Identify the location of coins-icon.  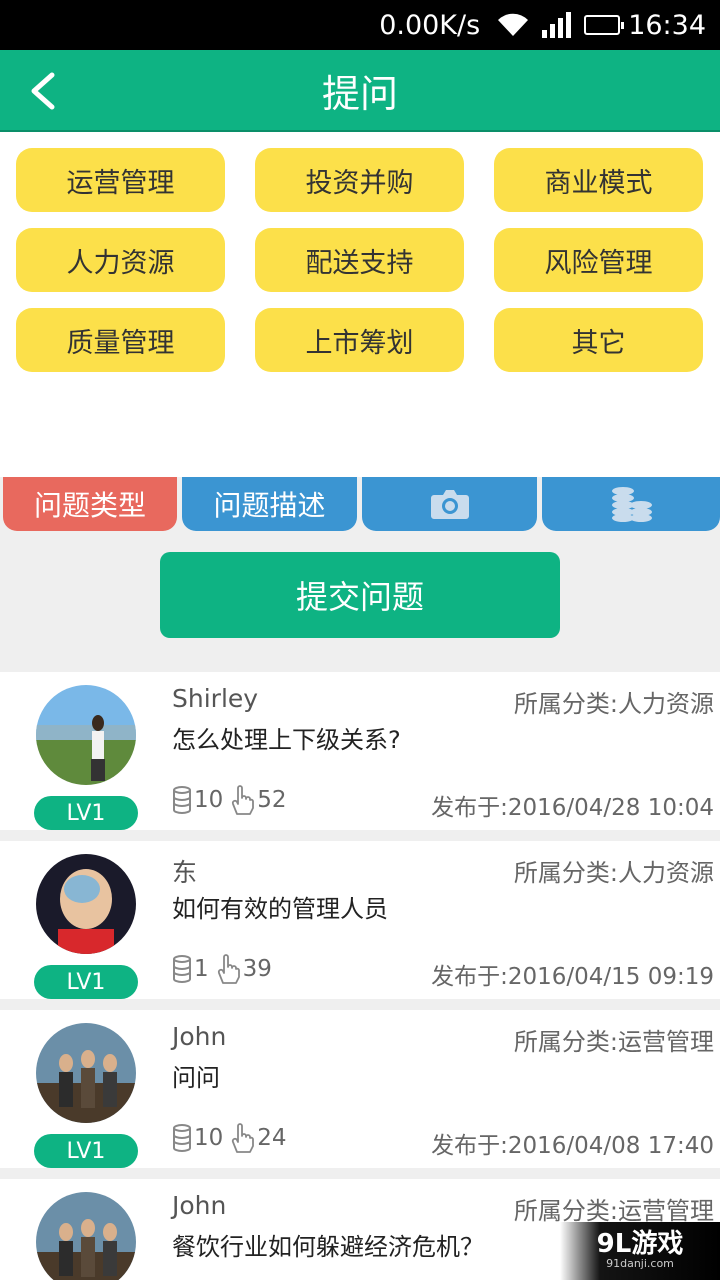
(632, 504).